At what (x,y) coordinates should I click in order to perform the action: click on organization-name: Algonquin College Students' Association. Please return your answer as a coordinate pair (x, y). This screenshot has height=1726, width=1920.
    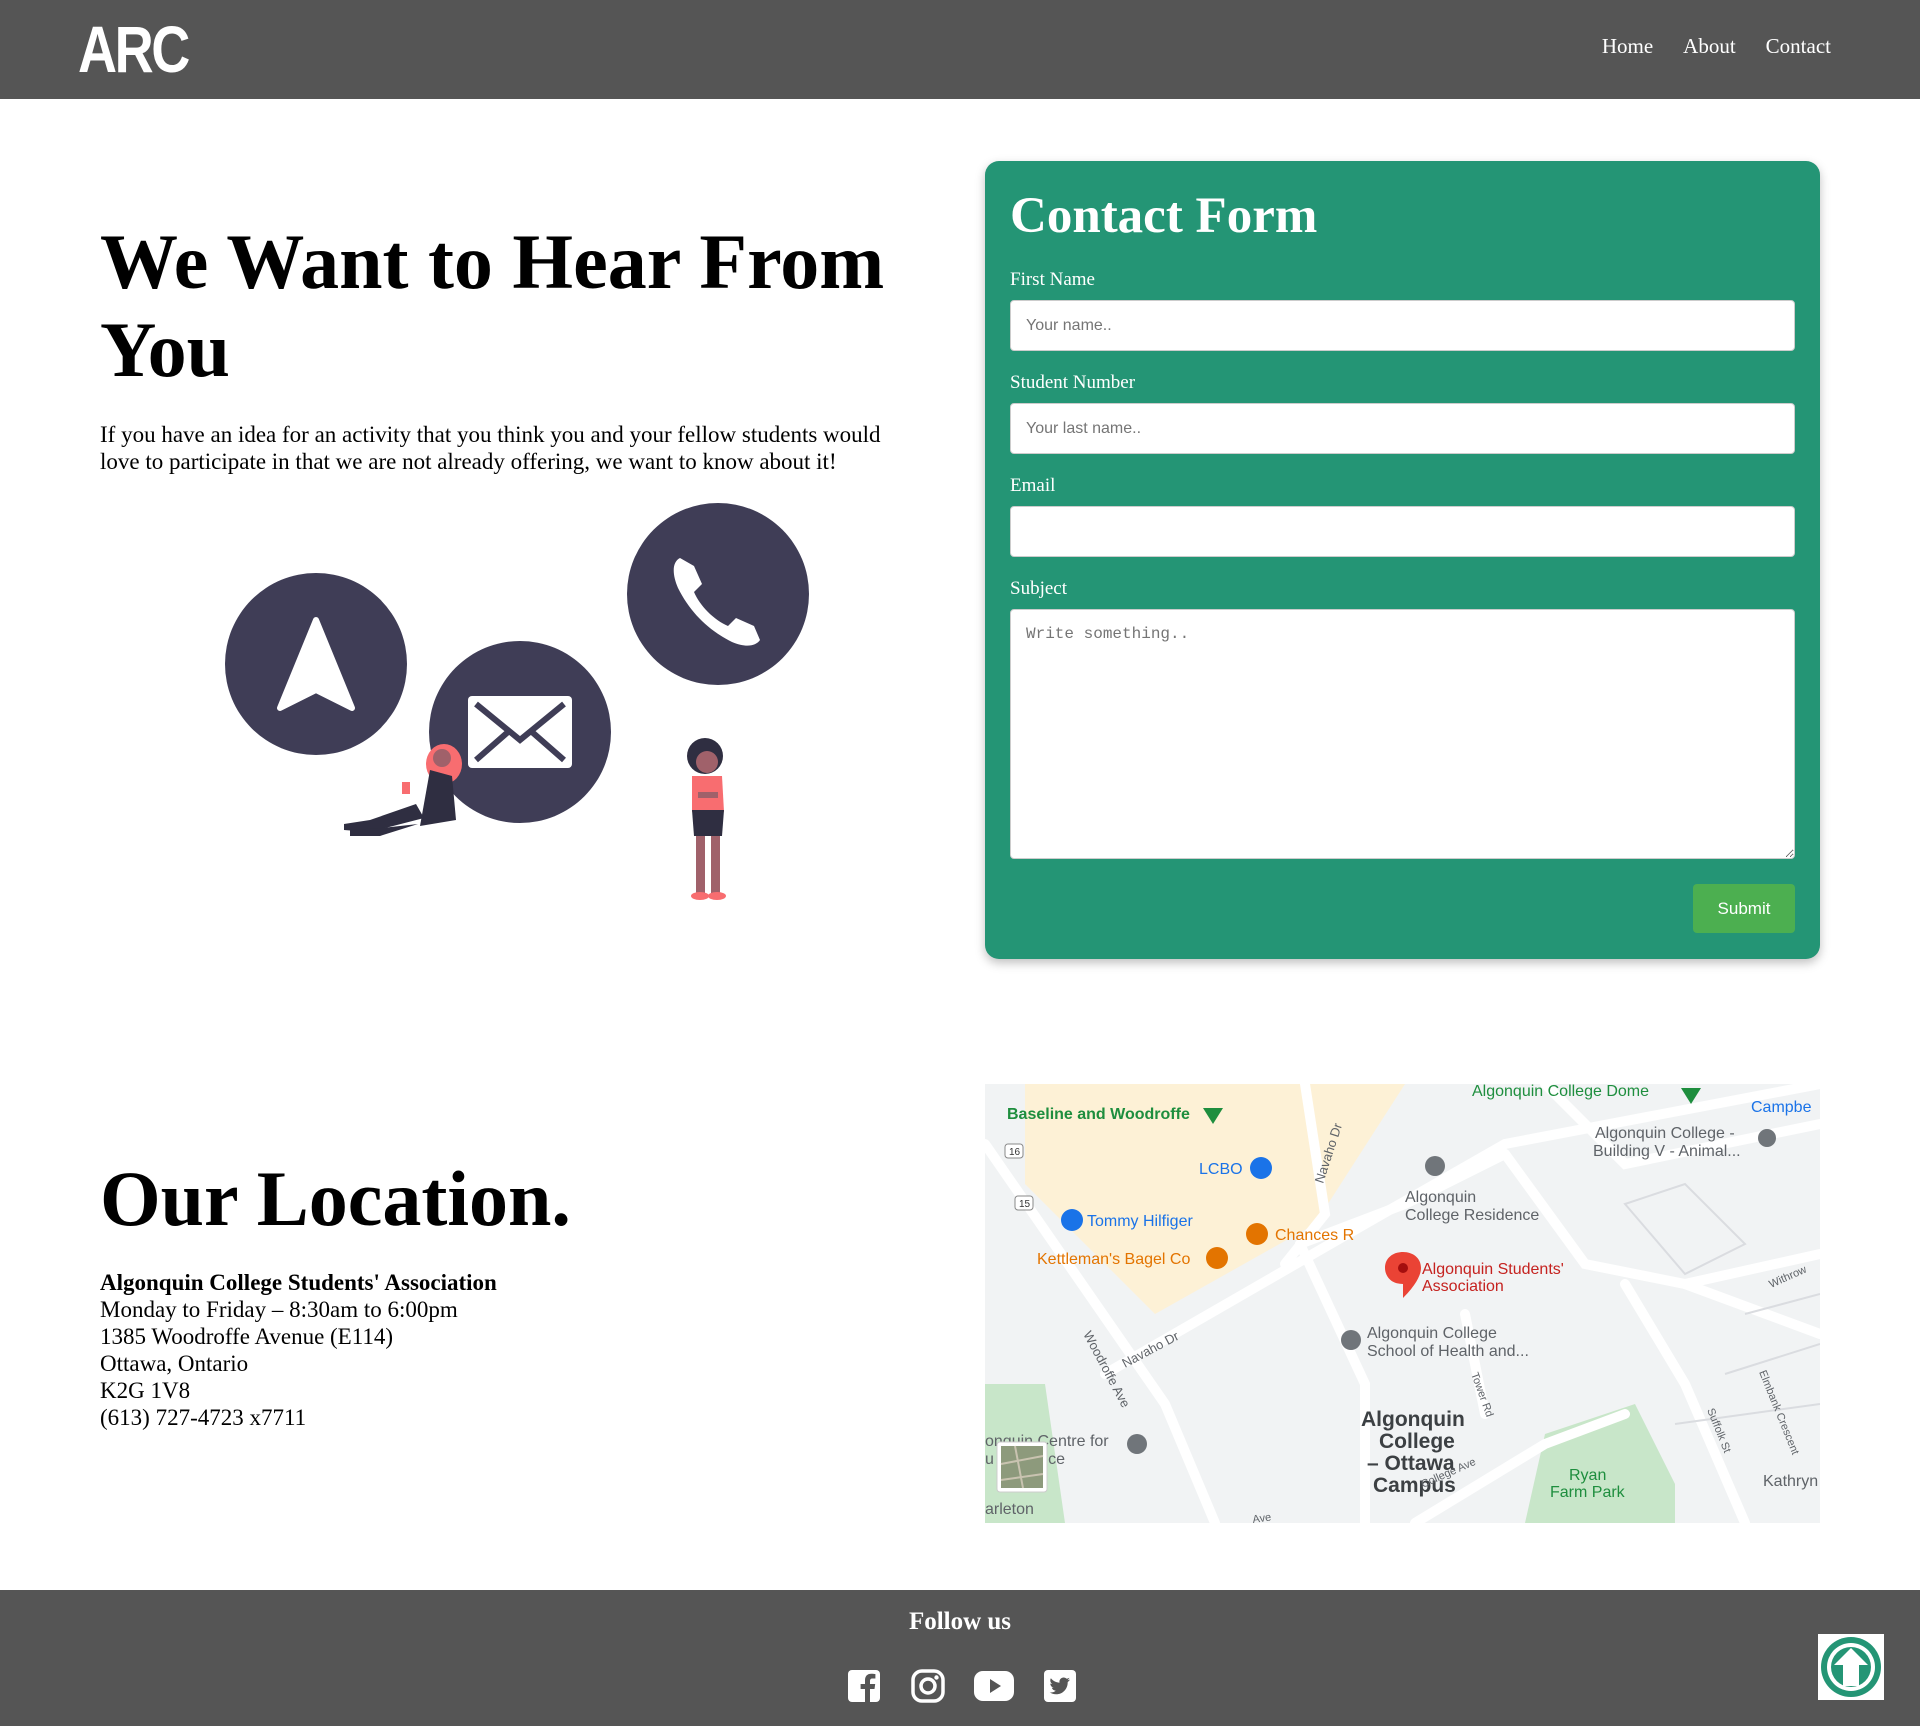
    Looking at the image, I should click on (298, 1282).